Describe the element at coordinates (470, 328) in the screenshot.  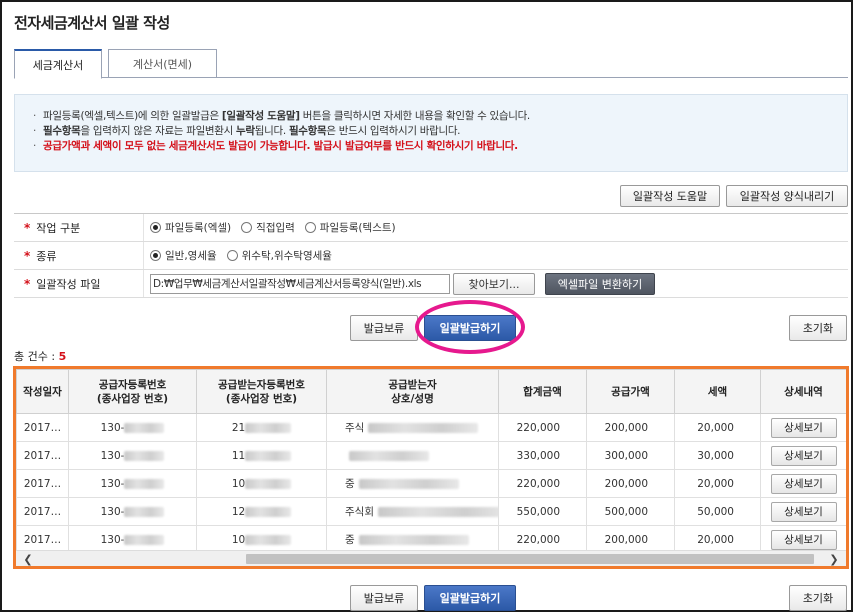
I see `bulk-issue-button: 일괄발급하기` at that location.